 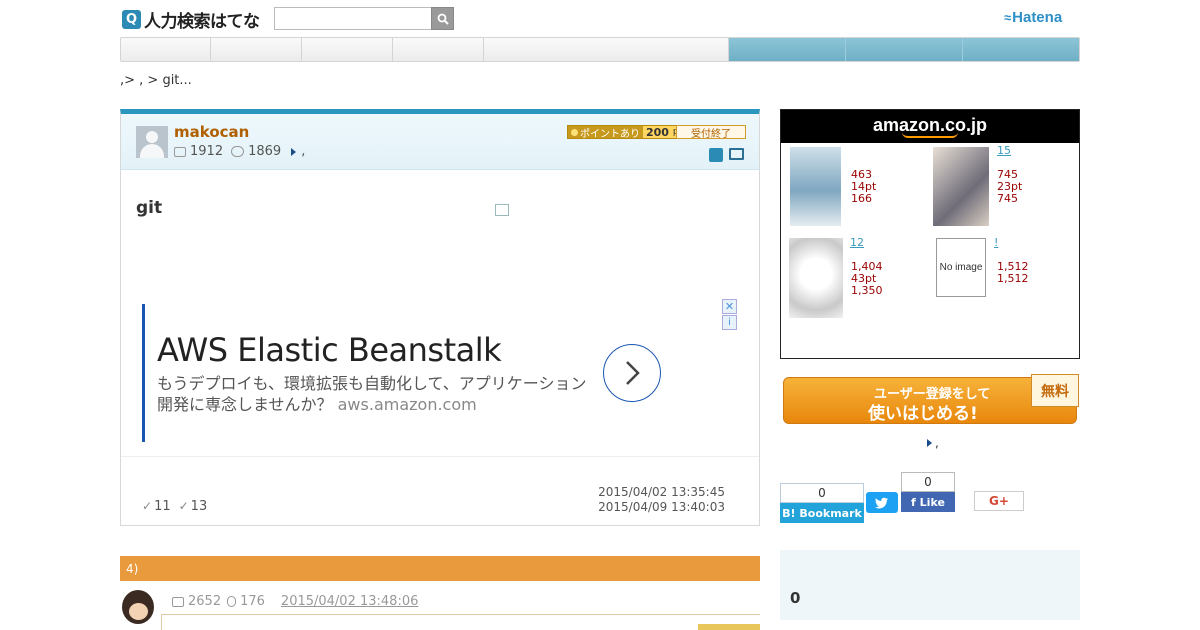 I want to click on answer-stat-a: 176, so click(x=252, y=601).